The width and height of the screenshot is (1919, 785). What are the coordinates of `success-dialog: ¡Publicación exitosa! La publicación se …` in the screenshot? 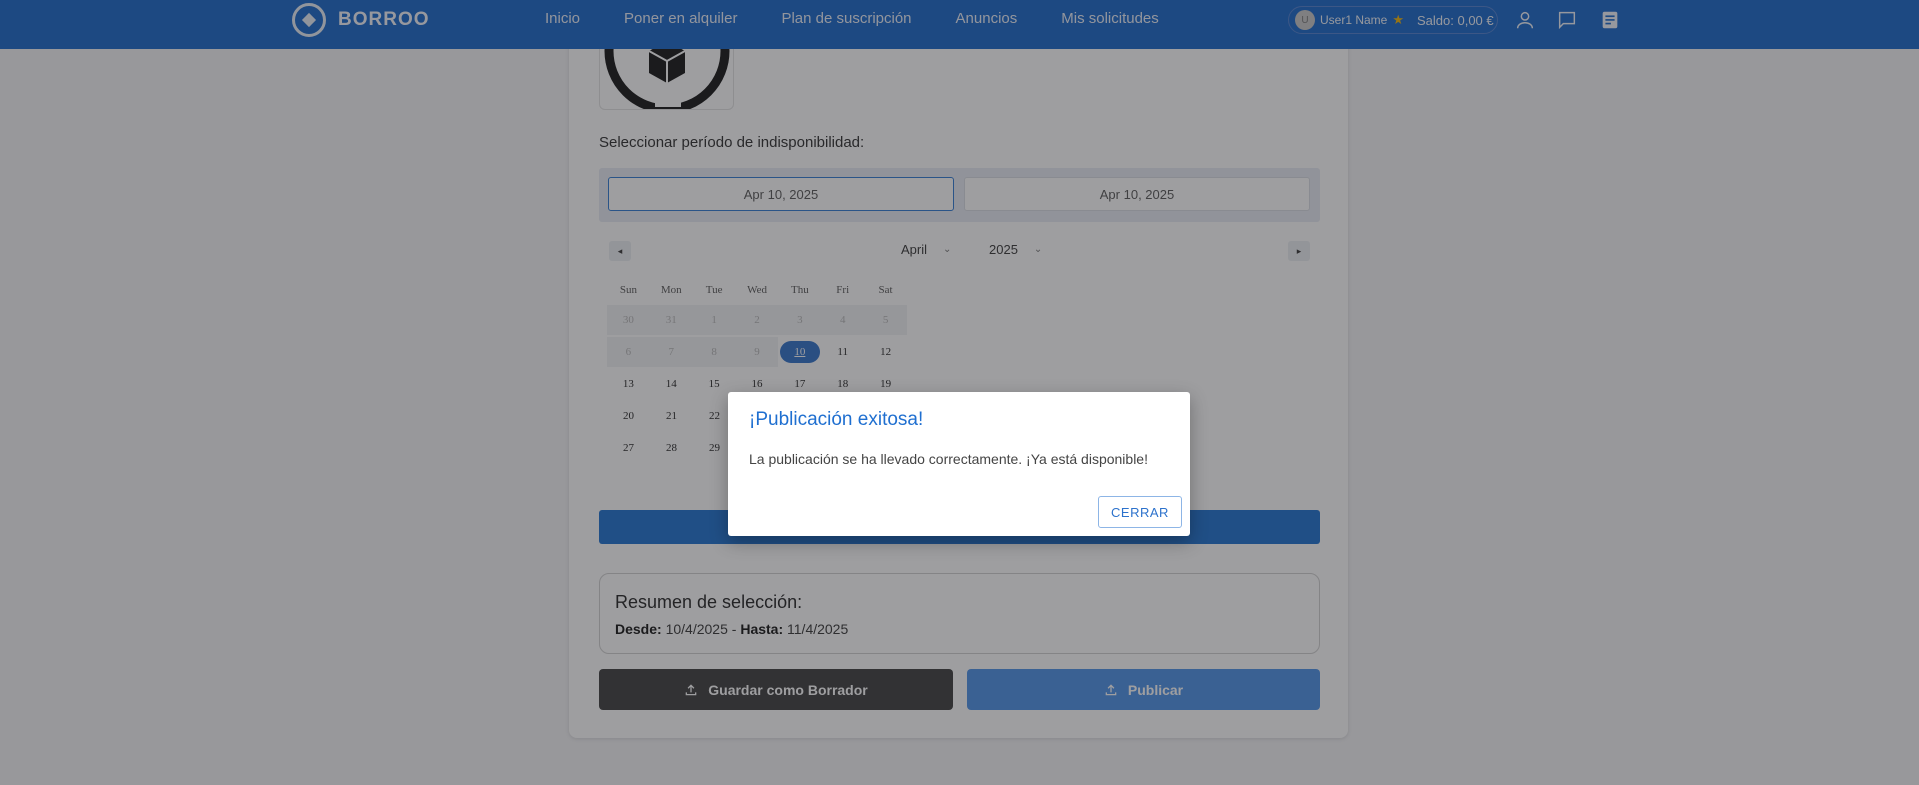 It's located at (959, 464).